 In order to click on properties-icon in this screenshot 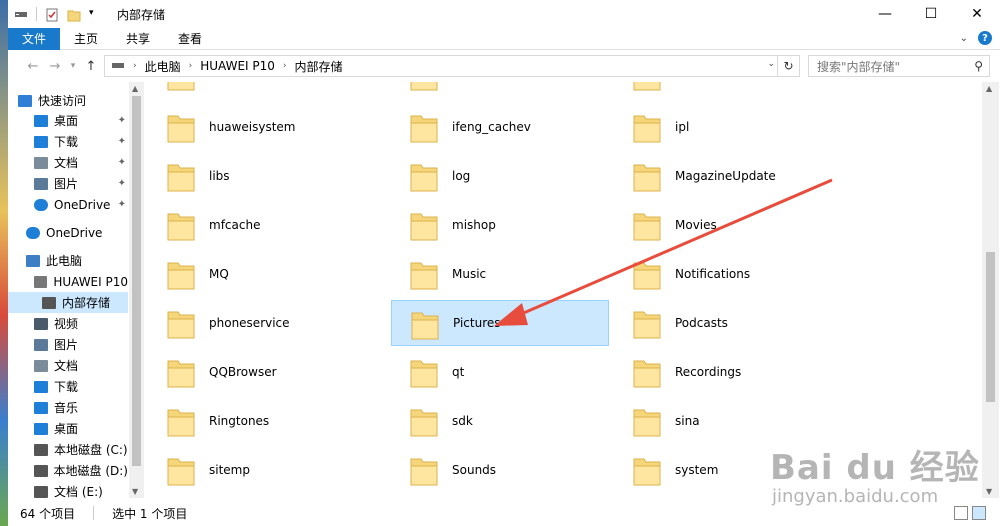, I will do `click(52, 15)`.